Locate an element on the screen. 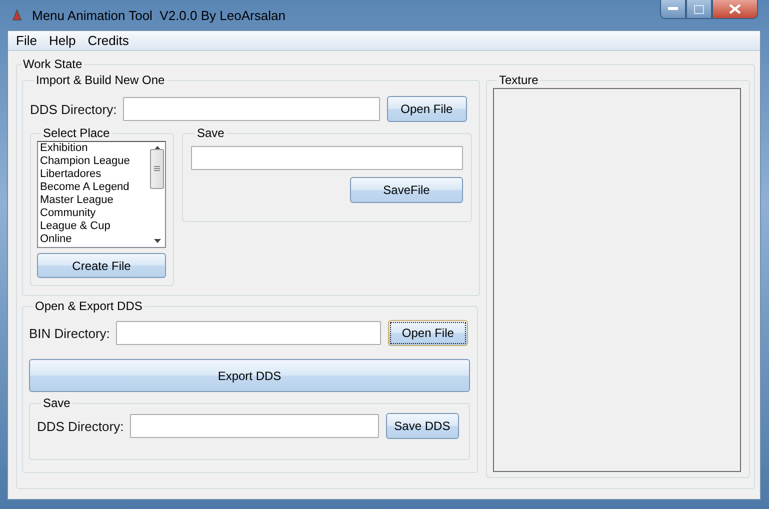 The height and width of the screenshot is (509, 769). list-item: Champion League is located at coordinates (94, 161).